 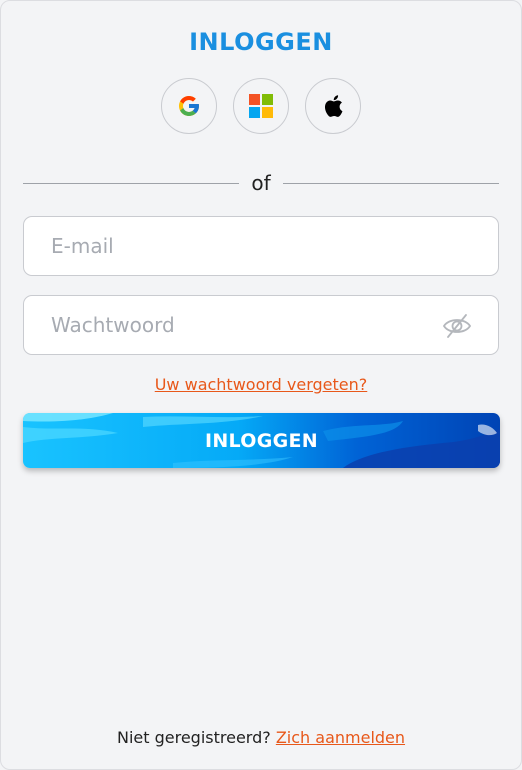 I want to click on forgot-password-row: Uw wachtwoord vergeten?, so click(x=261, y=384).